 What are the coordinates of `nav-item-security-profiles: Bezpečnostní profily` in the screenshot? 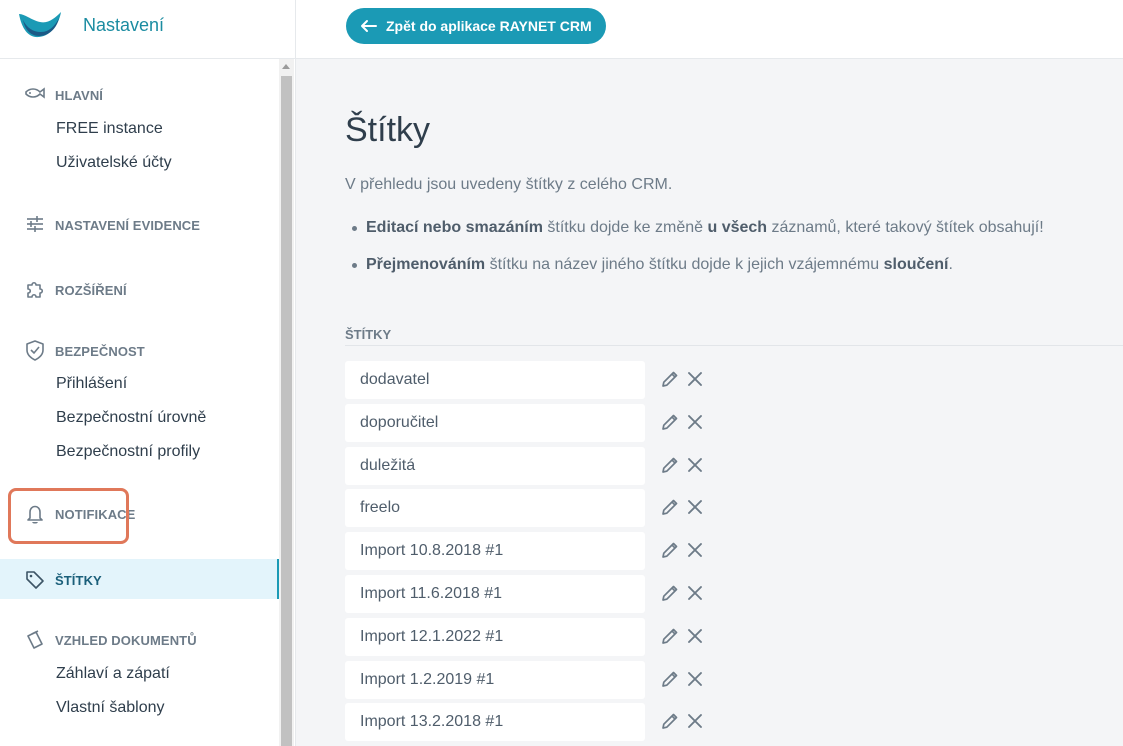 It's located at (128, 452).